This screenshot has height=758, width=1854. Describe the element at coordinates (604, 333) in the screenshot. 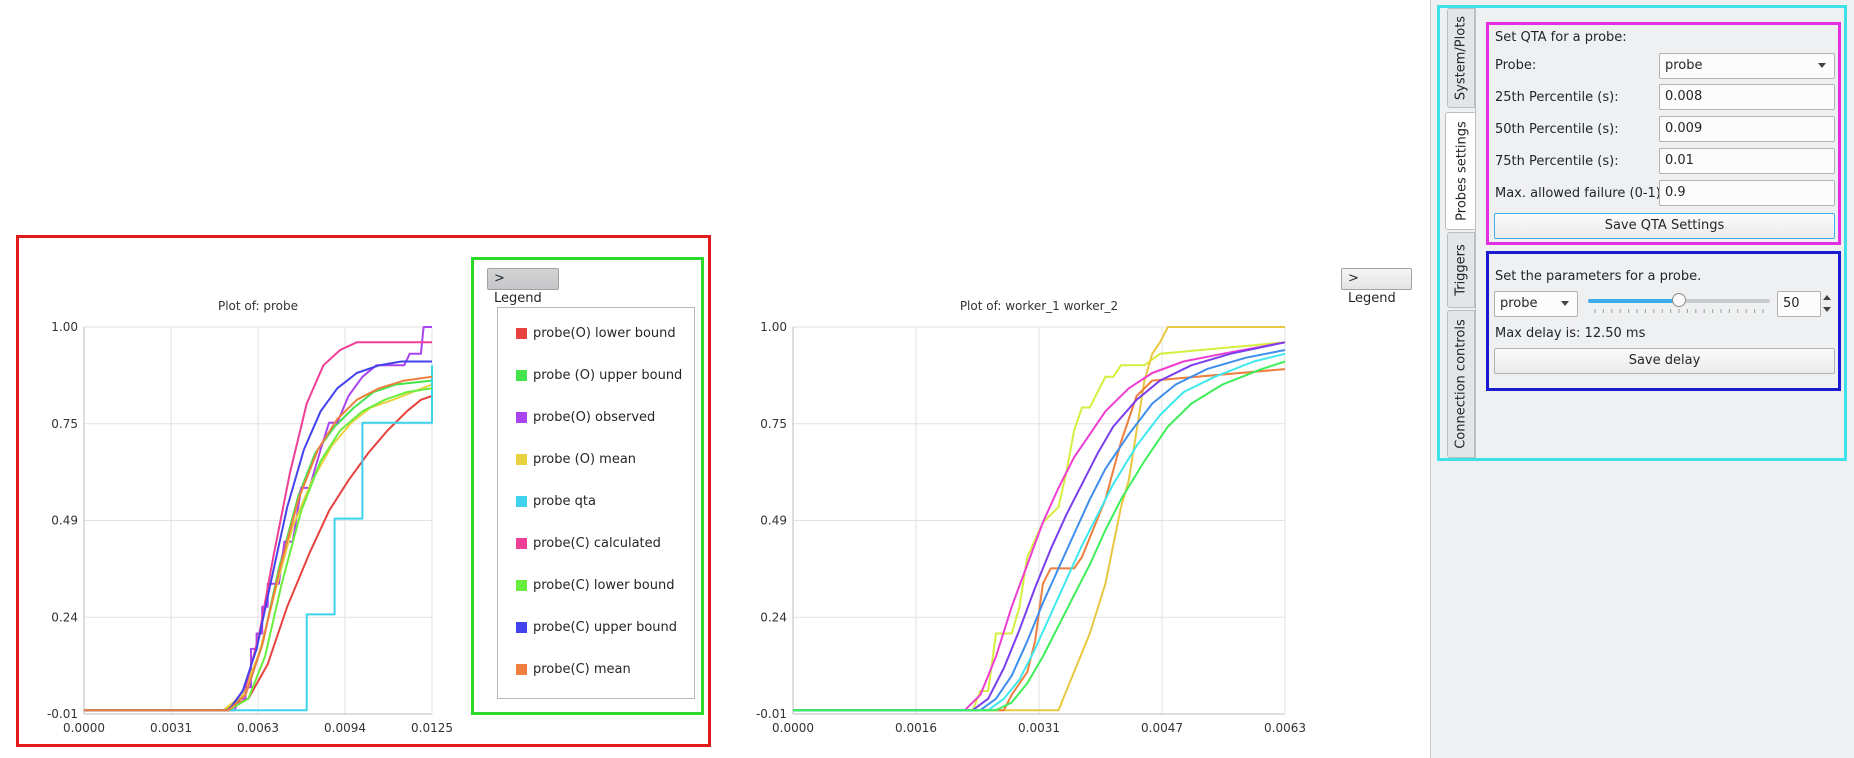

I see `legend-label: probe(O) lower bound` at that location.